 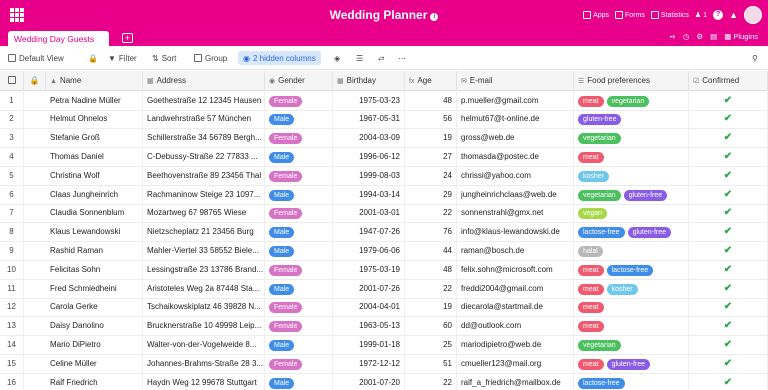 I want to click on cell-birthday: 1967-05-31, so click(x=369, y=119).